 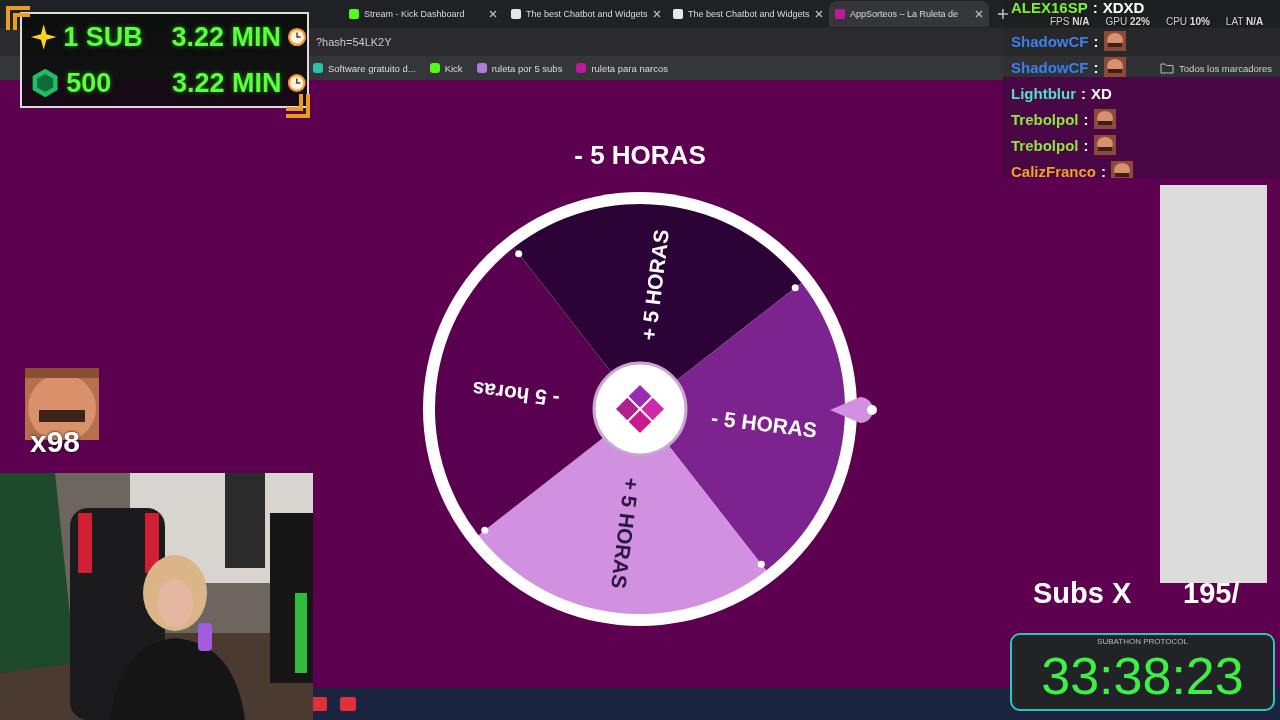 I want to click on address-field: ?hash=54LK2Y, so click(x=354, y=42).